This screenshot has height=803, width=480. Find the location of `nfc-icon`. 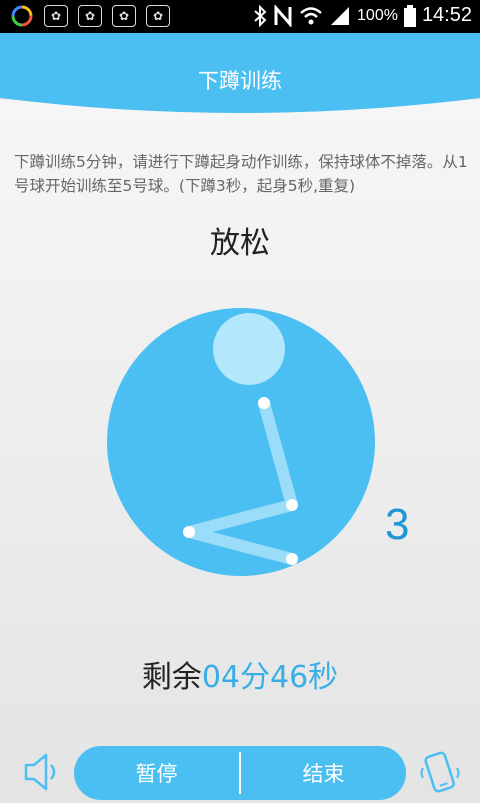

nfc-icon is located at coordinates (283, 15).